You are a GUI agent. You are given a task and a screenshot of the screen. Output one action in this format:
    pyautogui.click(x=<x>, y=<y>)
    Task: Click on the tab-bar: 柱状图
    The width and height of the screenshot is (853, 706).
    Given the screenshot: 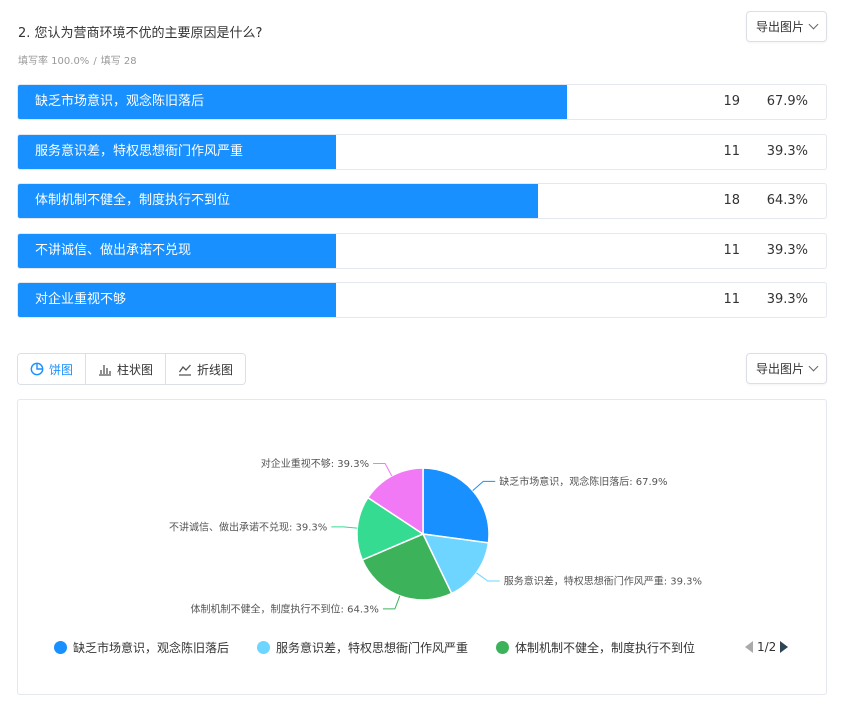 What is the action you would take?
    pyautogui.click(x=126, y=369)
    